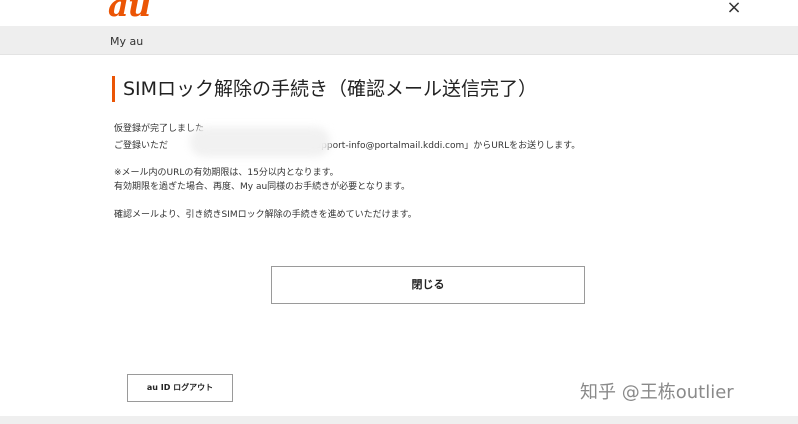 The image size is (798, 424). I want to click on my-au-link: My au, so click(126, 41).